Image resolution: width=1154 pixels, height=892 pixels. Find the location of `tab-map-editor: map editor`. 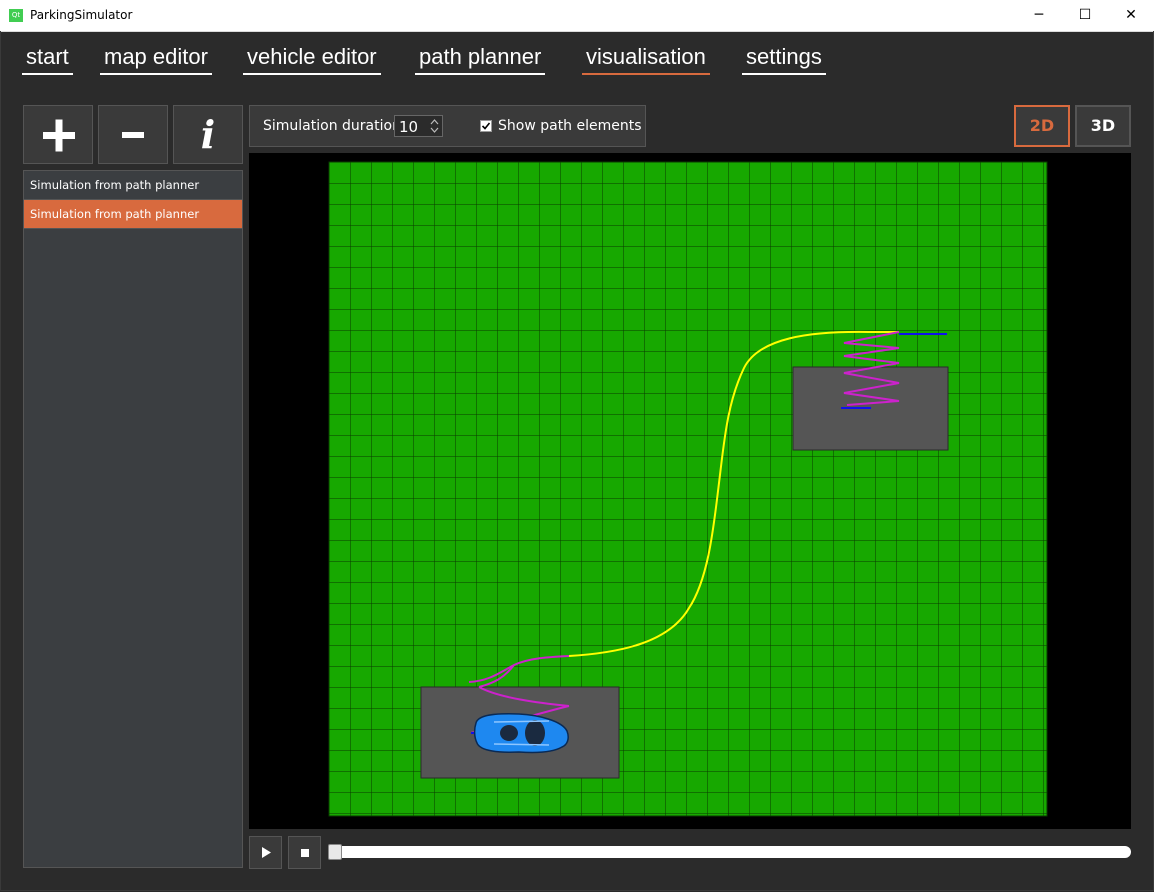

tab-map-editor: map editor is located at coordinates (156, 59).